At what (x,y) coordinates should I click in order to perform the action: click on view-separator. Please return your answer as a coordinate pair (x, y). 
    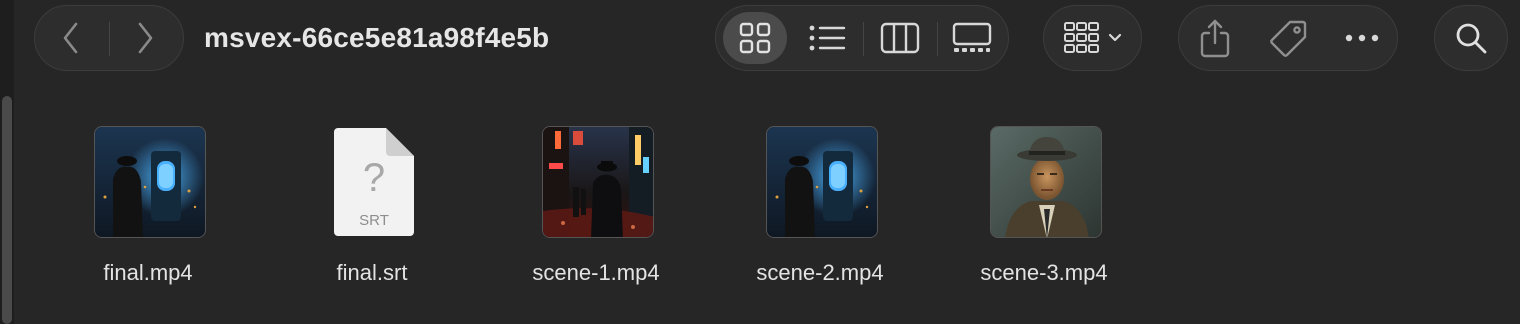
    Looking at the image, I should click on (863, 39).